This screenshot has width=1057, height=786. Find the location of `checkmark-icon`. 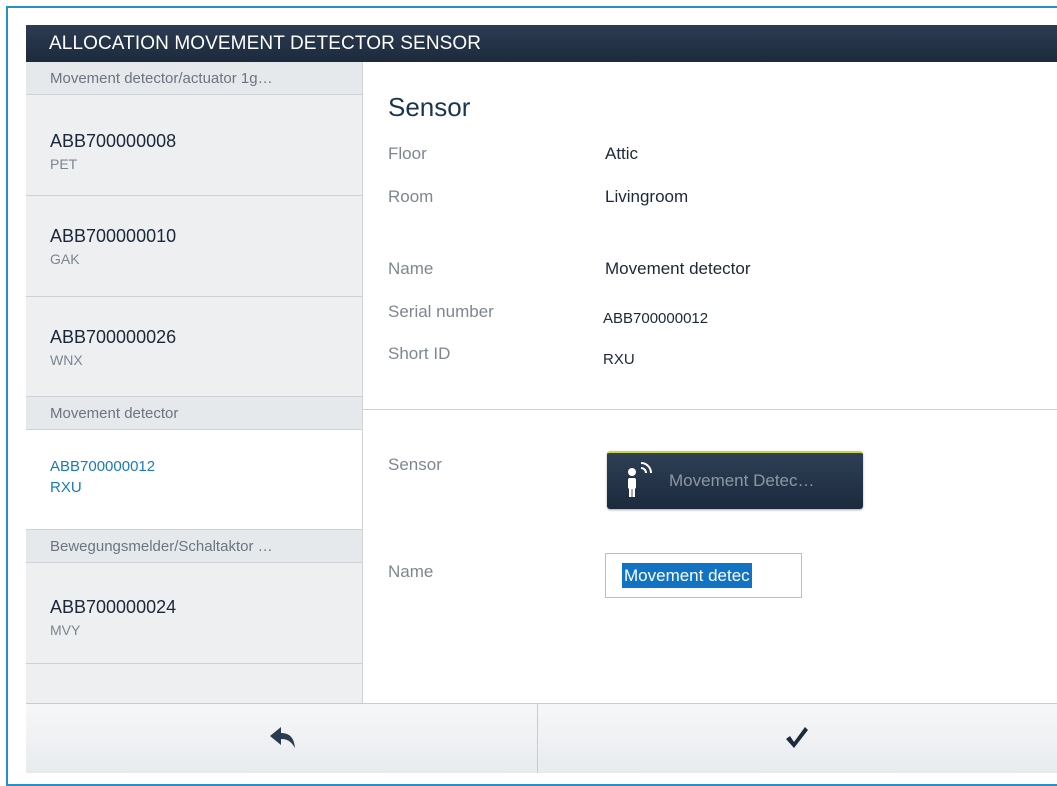

checkmark-icon is located at coordinates (797, 737).